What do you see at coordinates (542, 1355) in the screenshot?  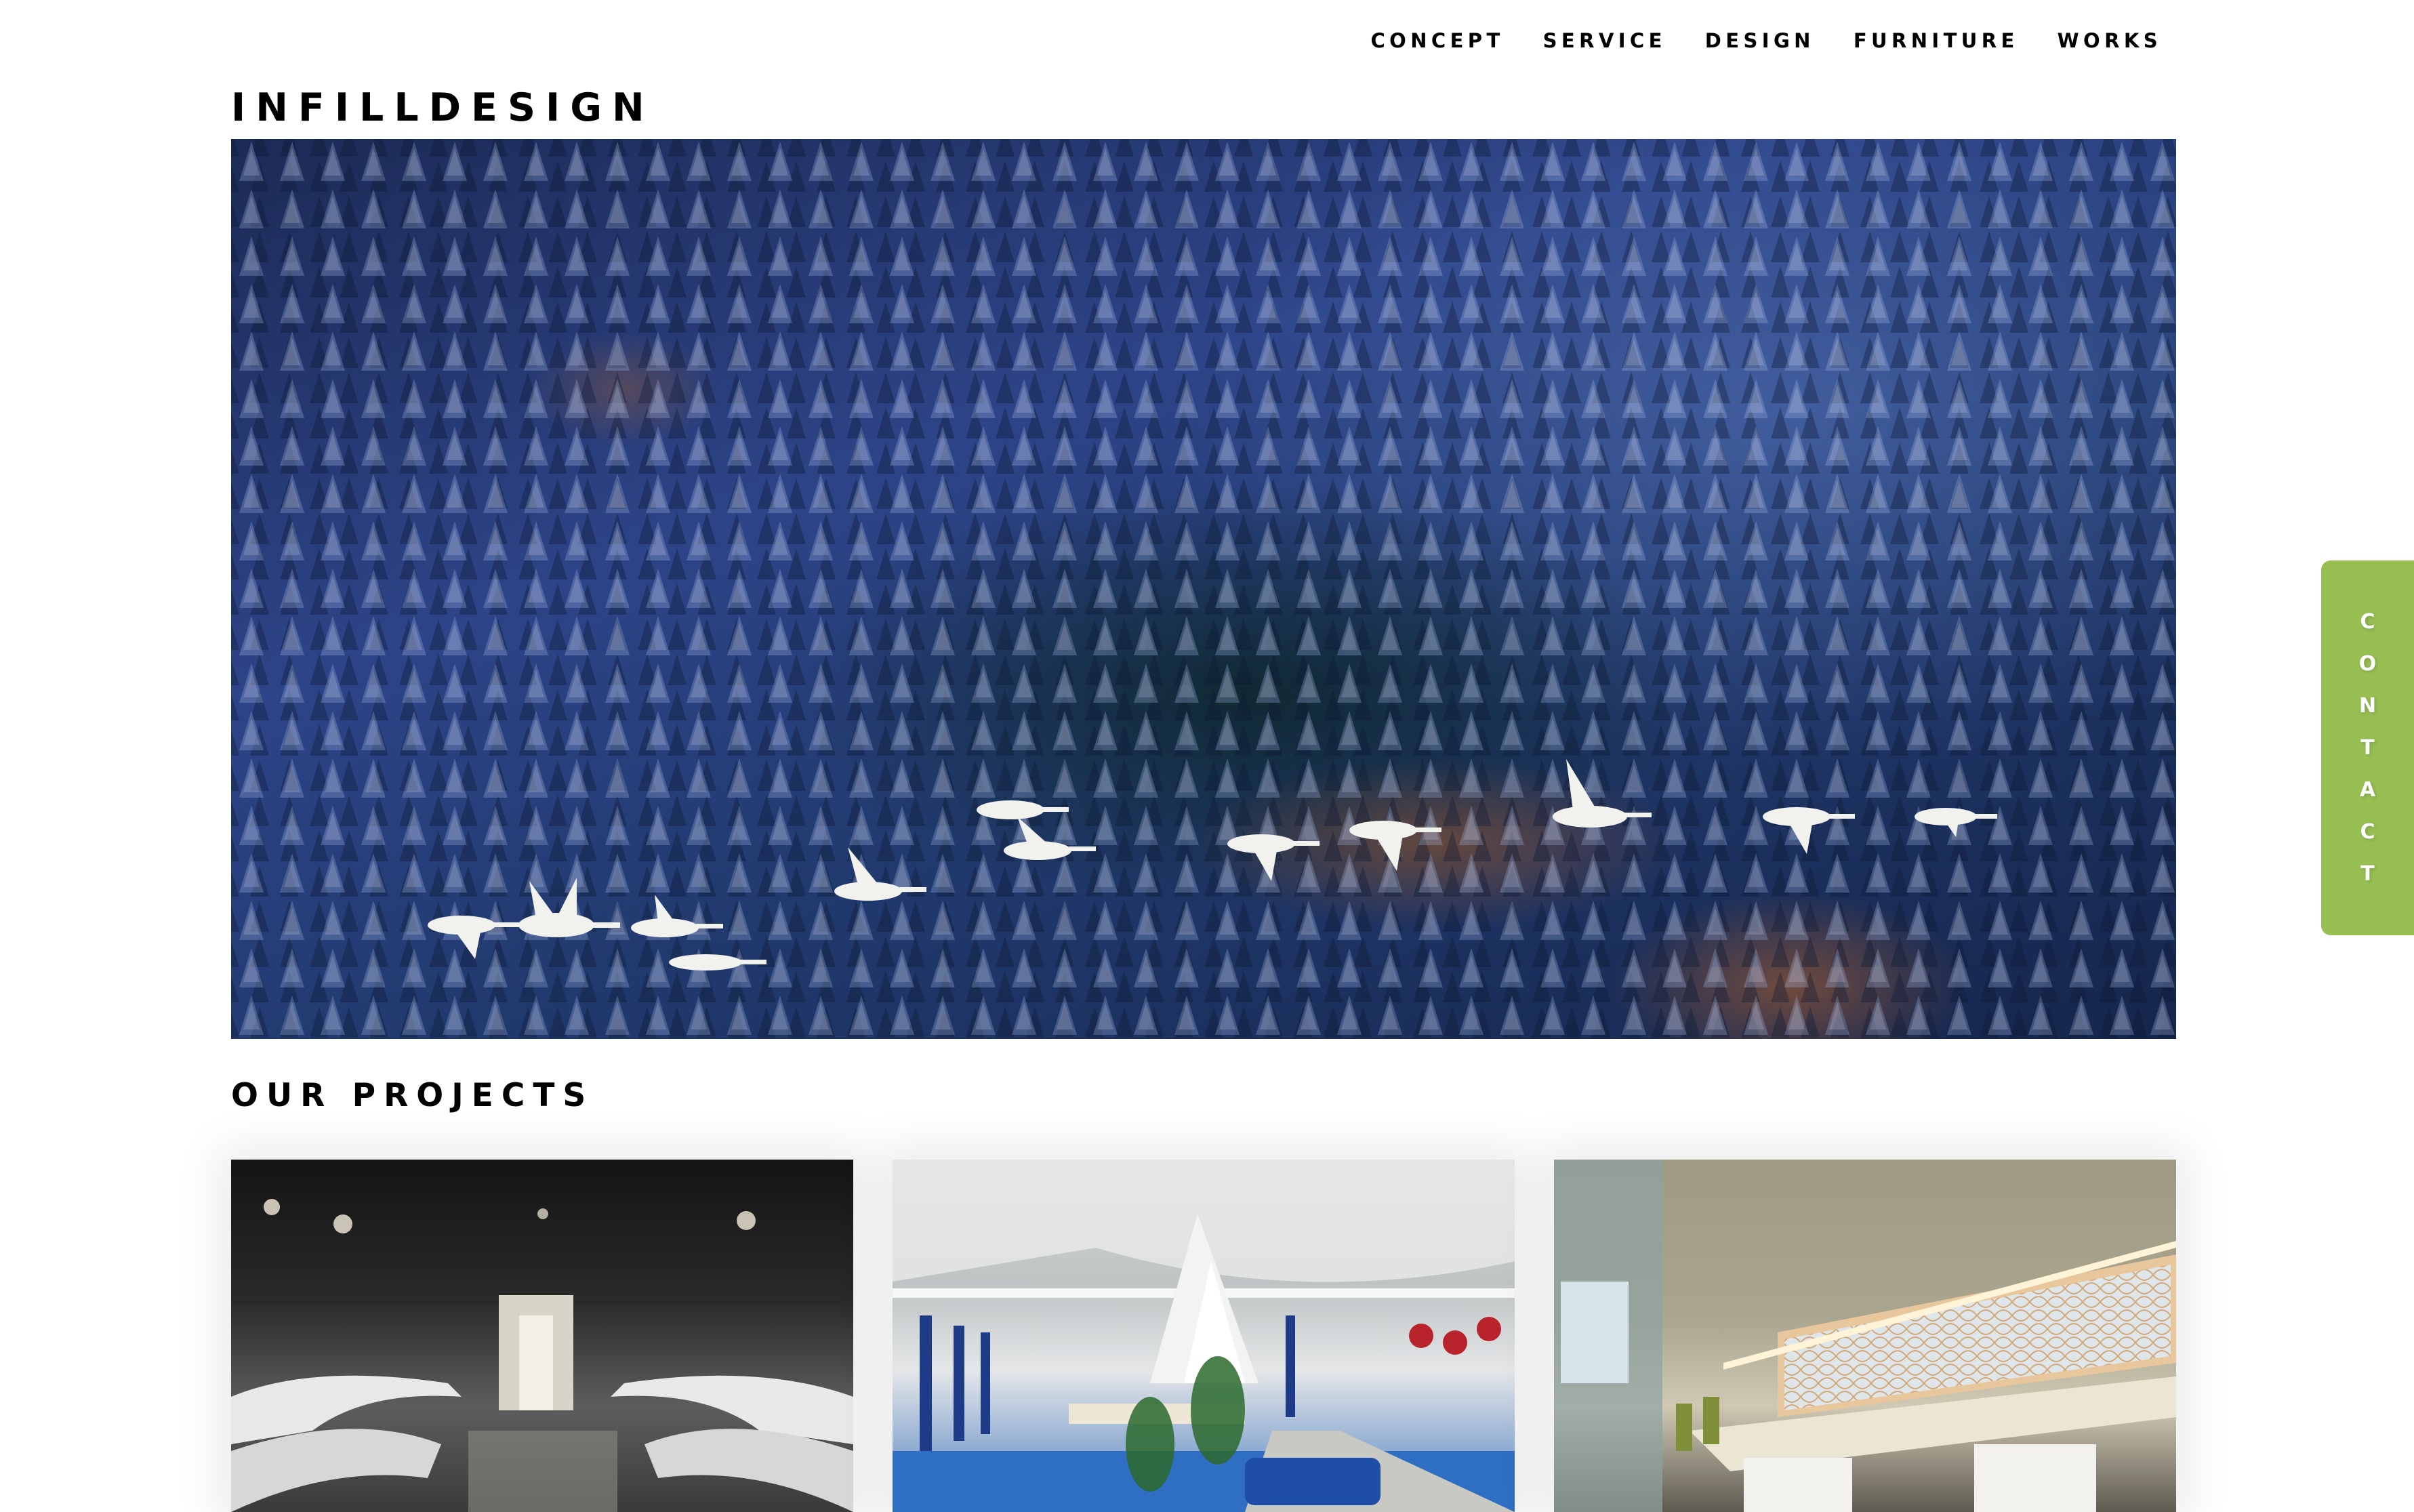 I see `project-image-meeting-room` at bounding box center [542, 1355].